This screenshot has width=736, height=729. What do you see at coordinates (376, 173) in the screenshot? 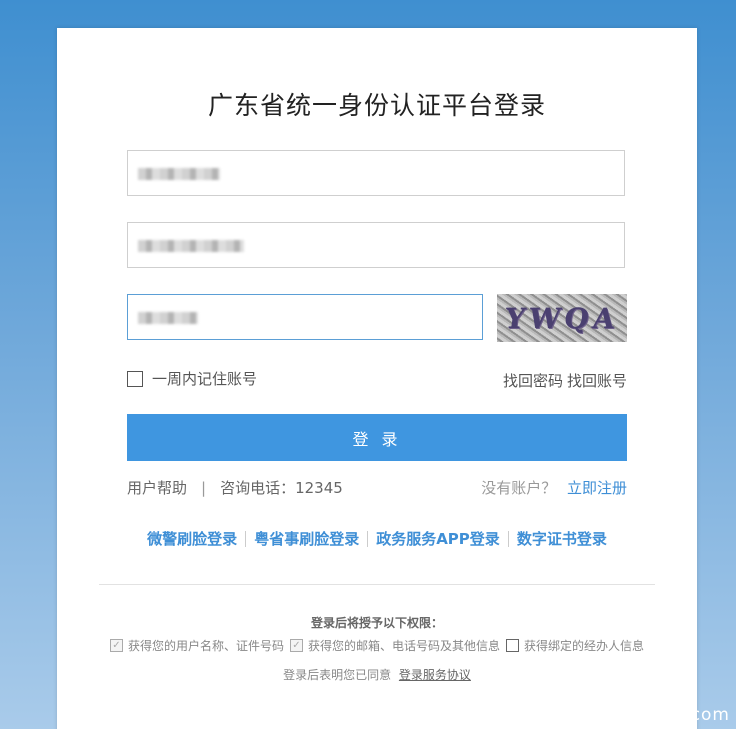
I see `username-field` at bounding box center [376, 173].